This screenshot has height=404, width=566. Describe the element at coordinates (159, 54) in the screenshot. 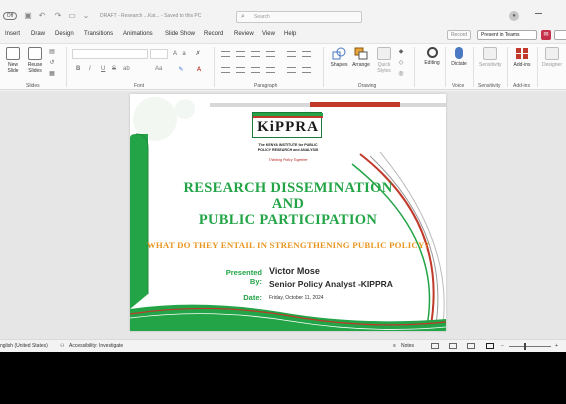

I see `font-size-dropdown` at that location.